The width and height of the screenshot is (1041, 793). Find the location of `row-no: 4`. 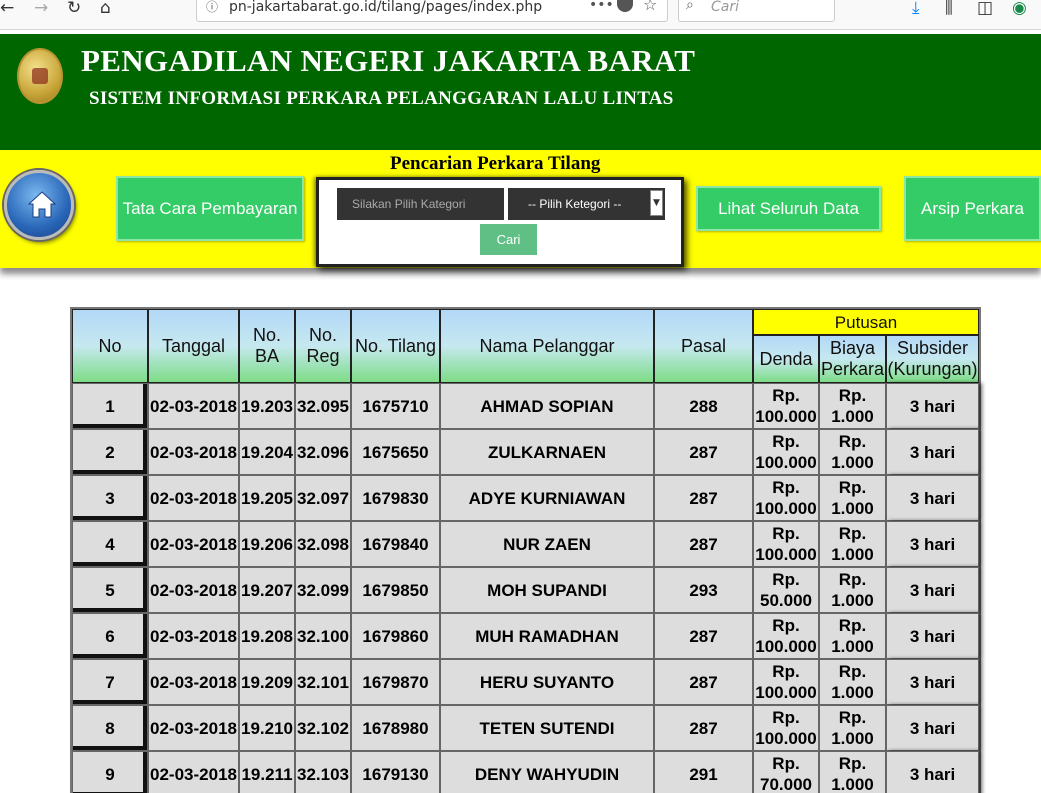

row-no: 4 is located at coordinates (110, 544).